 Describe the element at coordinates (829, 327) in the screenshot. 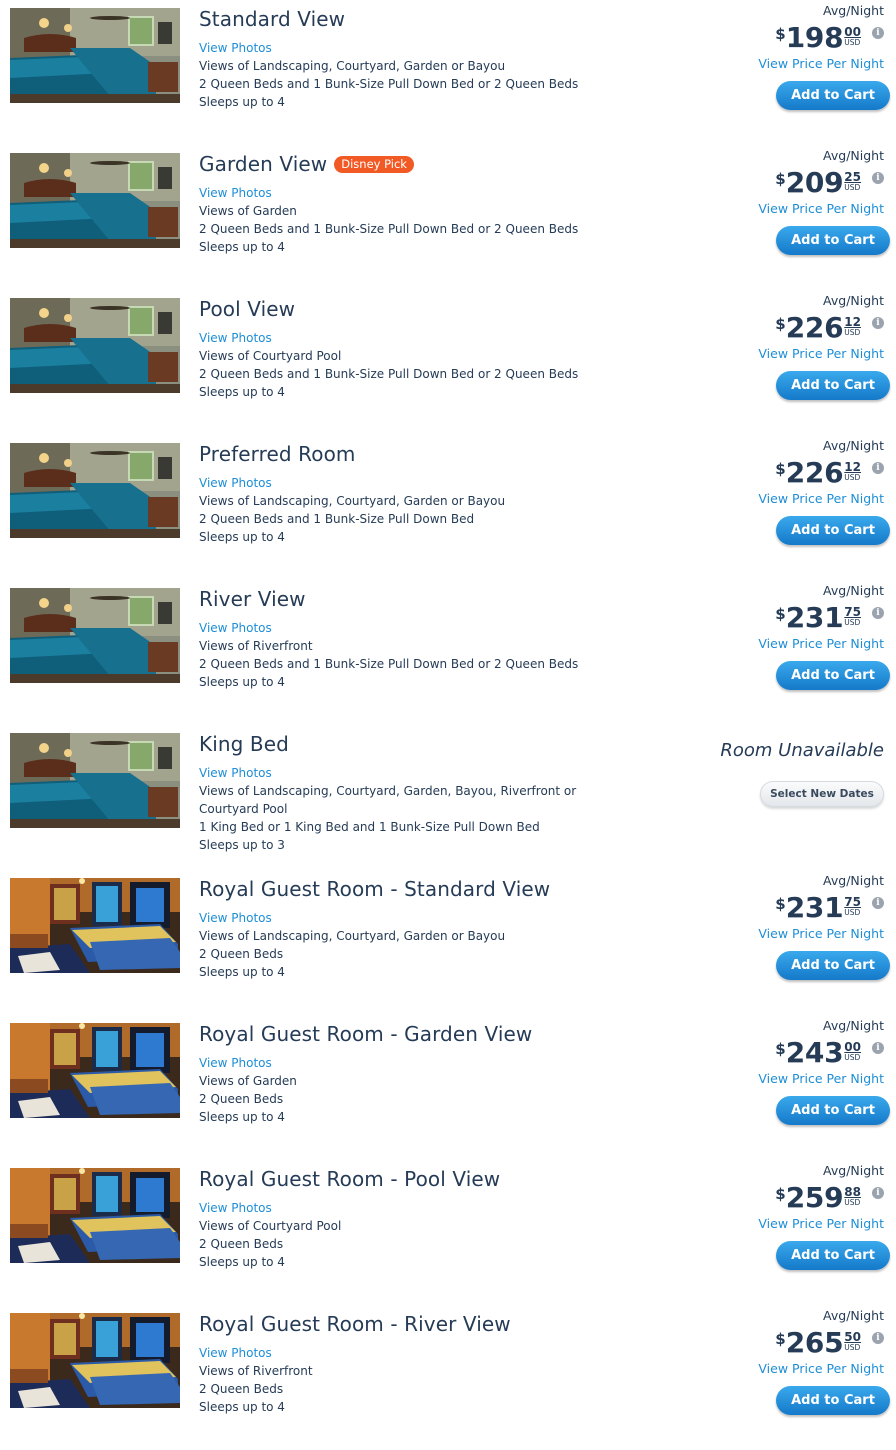

I see `price-wrap: $226 12 USD i` at that location.